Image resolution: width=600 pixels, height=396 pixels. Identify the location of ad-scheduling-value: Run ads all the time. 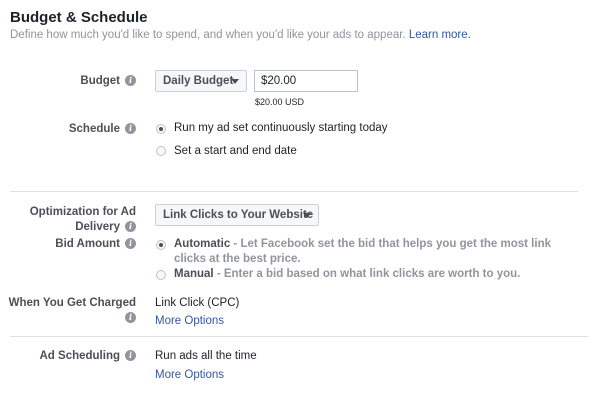
(206, 356).